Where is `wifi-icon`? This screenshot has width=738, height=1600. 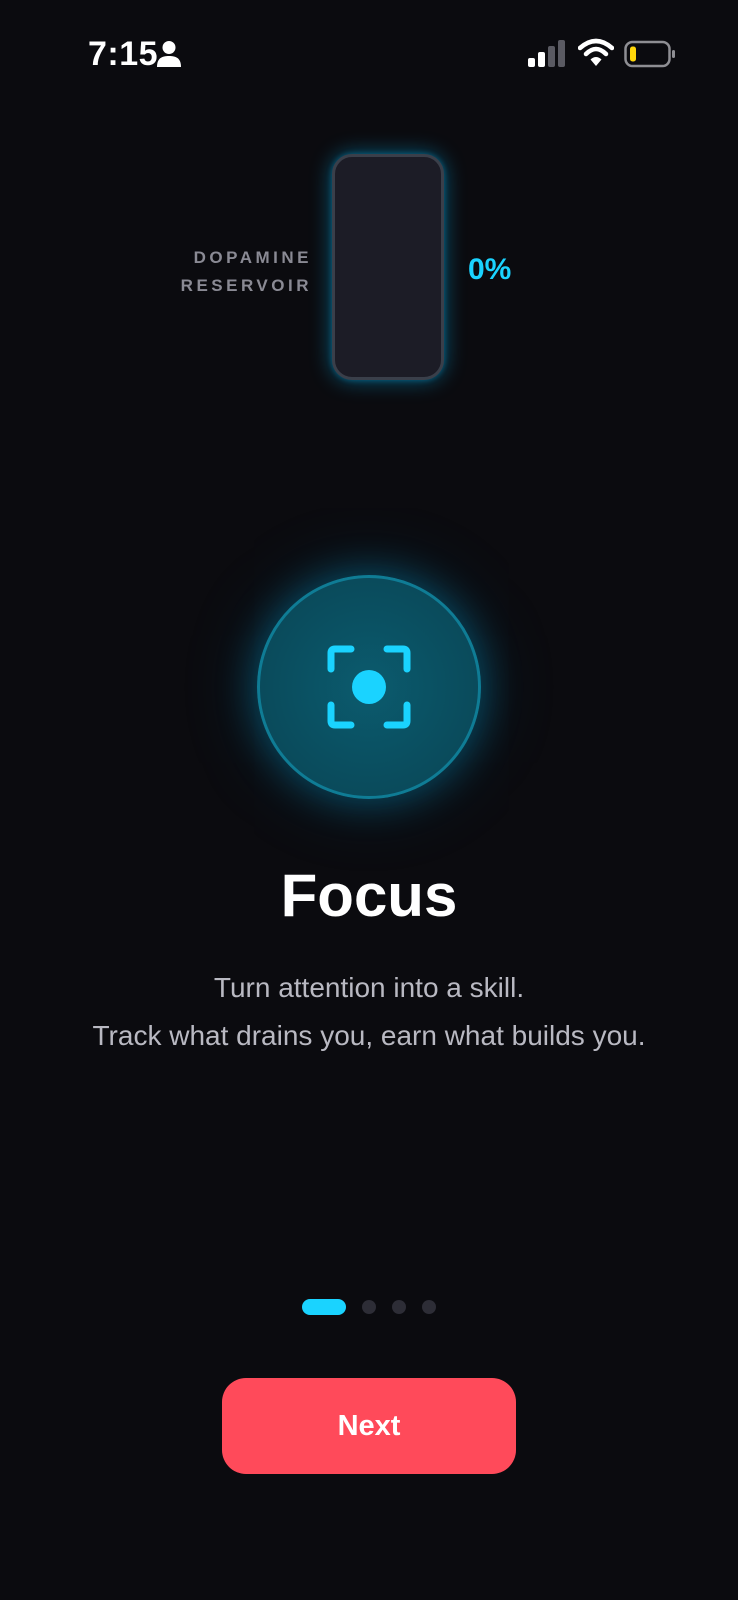 wifi-icon is located at coordinates (596, 52).